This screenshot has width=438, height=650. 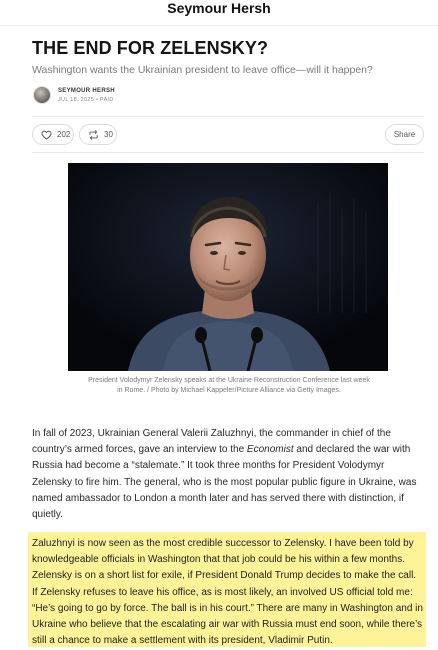 What do you see at coordinates (86, 91) in the screenshot?
I see `author-name: SEYMOUR HERSH` at bounding box center [86, 91].